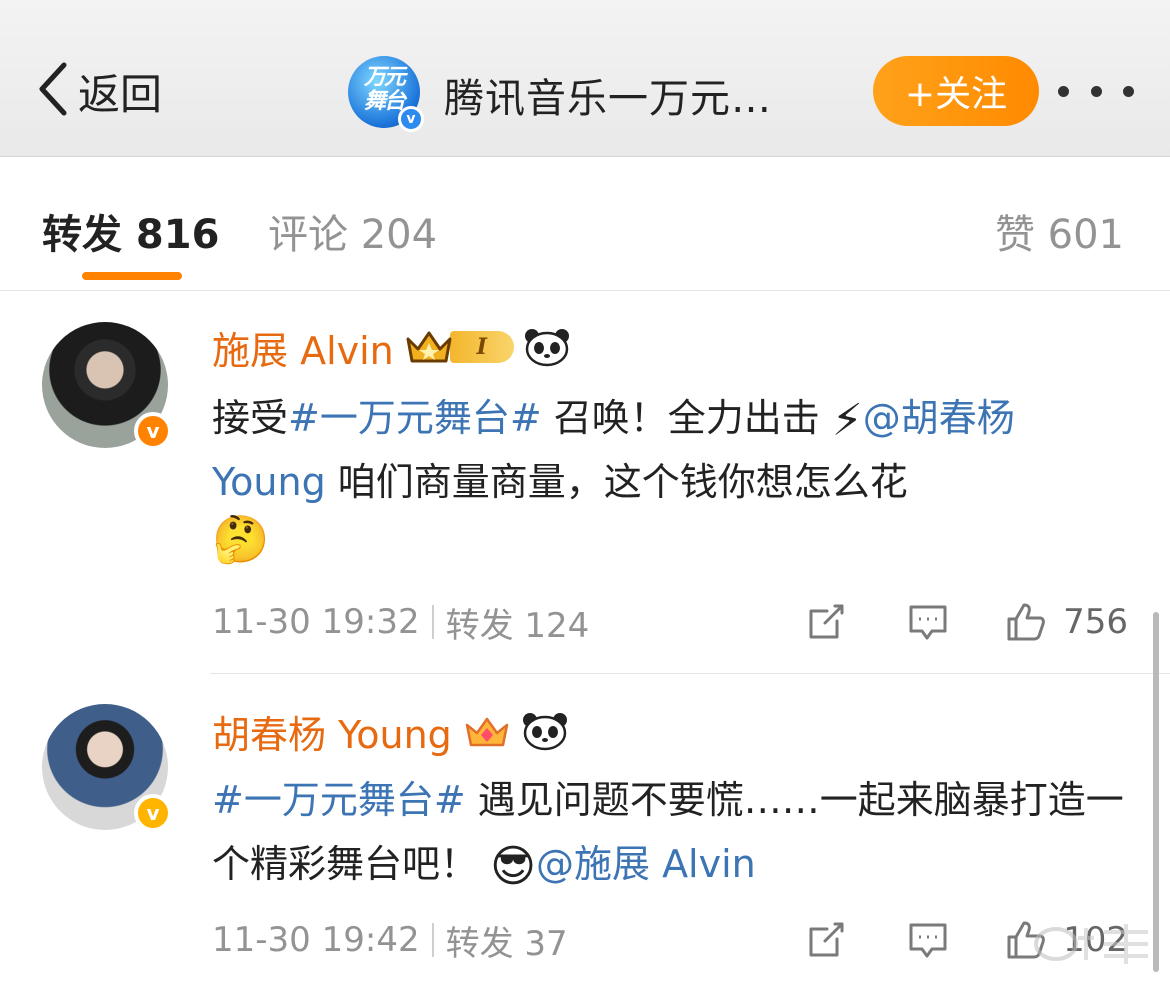 Image resolution: width=1170 pixels, height=981 pixels. I want to click on more-icon, so click(1096, 91).